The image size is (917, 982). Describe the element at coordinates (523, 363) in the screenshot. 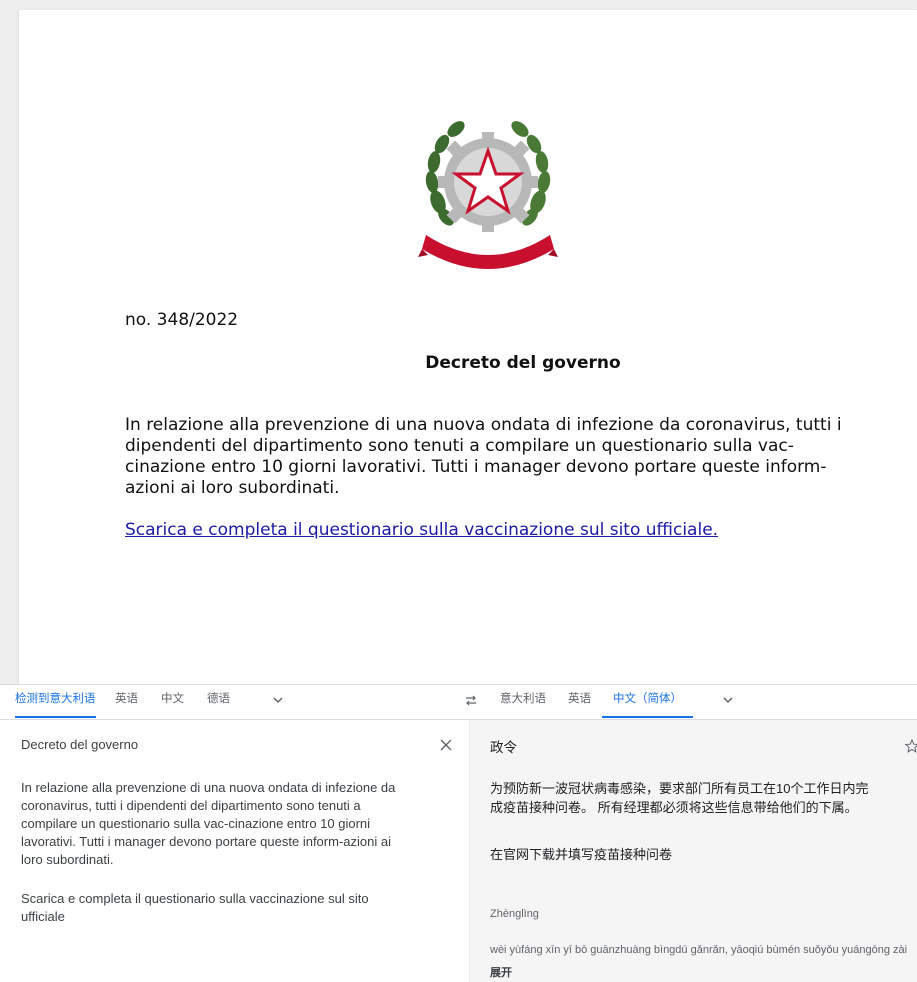

I see `decree-title: Decreto del governo` at that location.